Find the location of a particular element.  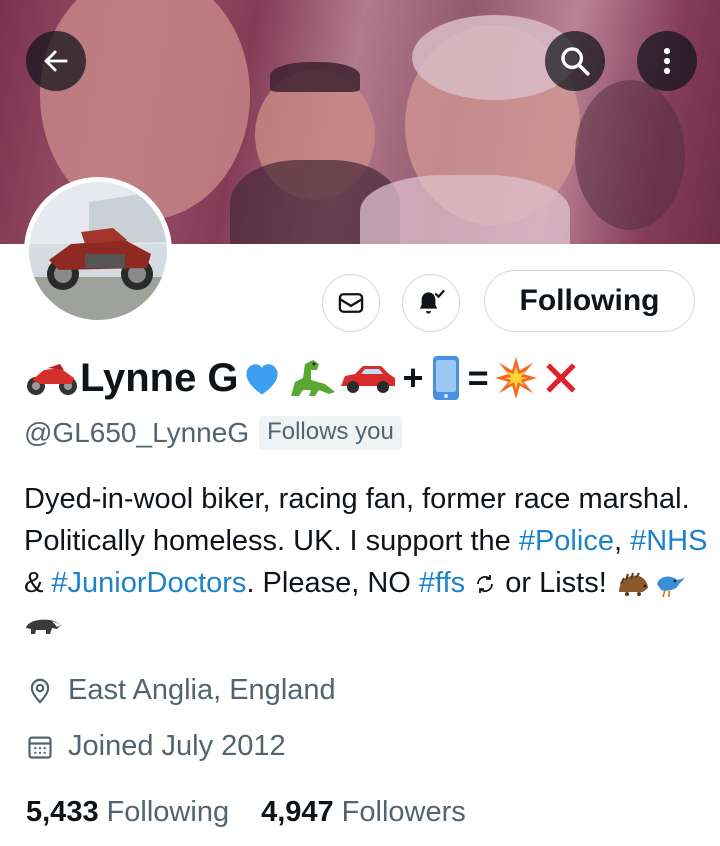

envelope-icon is located at coordinates (351, 303).